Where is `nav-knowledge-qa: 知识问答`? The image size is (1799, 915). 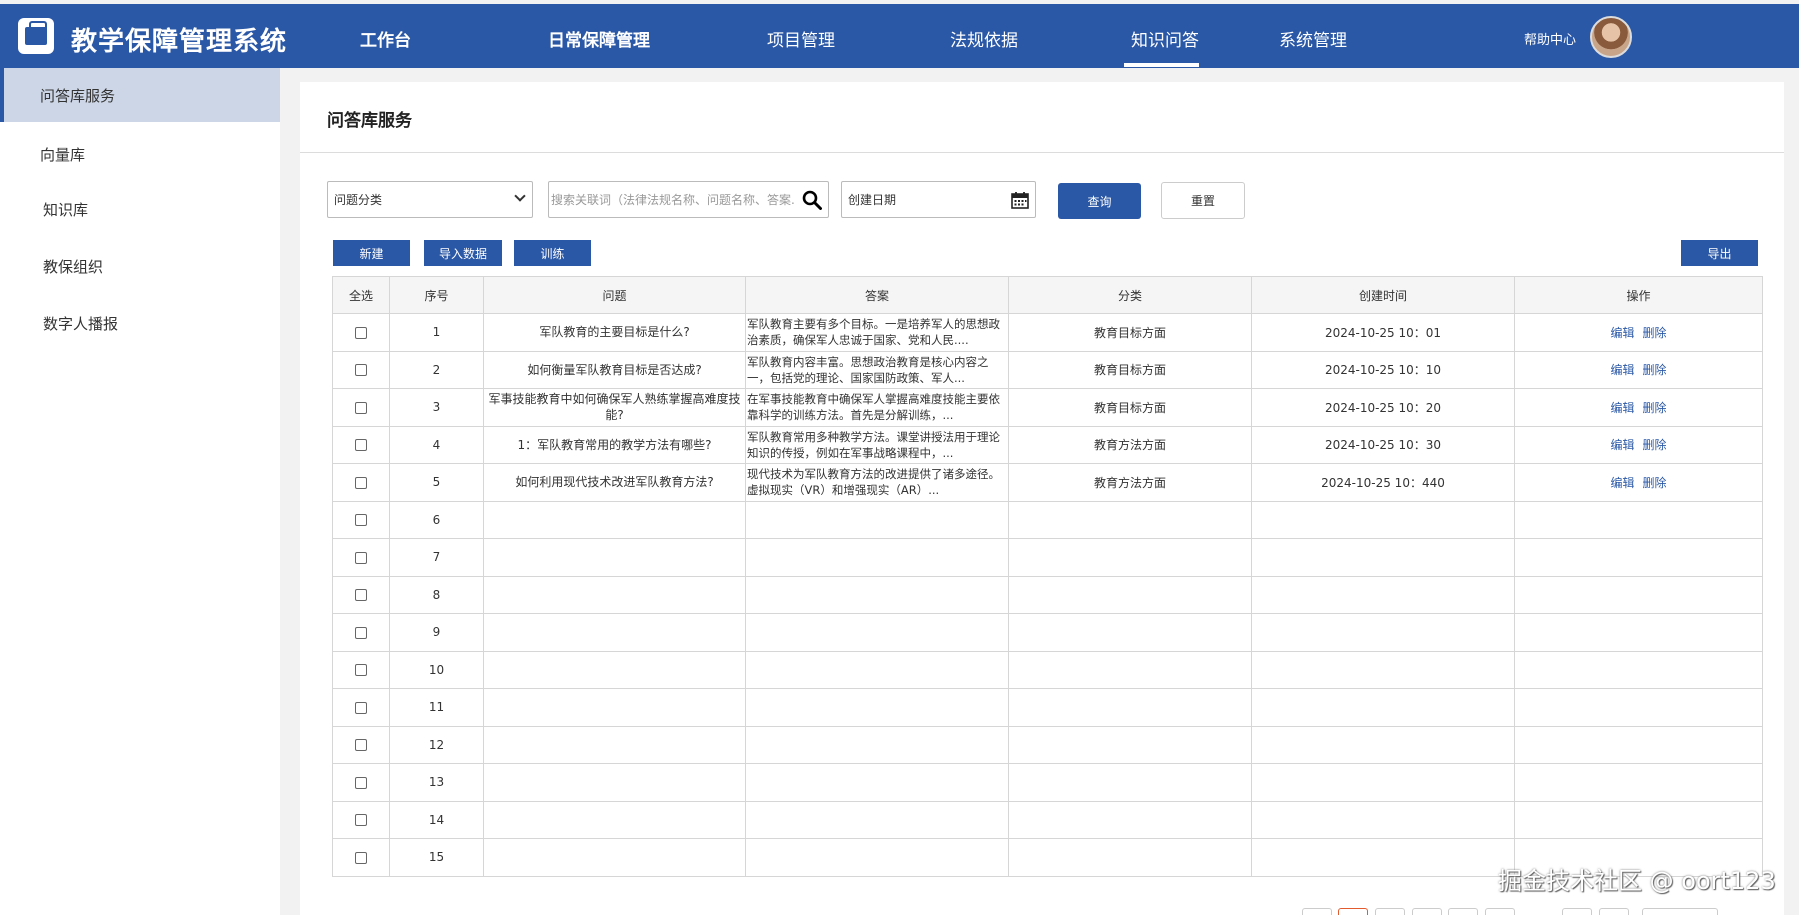 nav-knowledge-qa: 知识问答 is located at coordinates (1165, 38).